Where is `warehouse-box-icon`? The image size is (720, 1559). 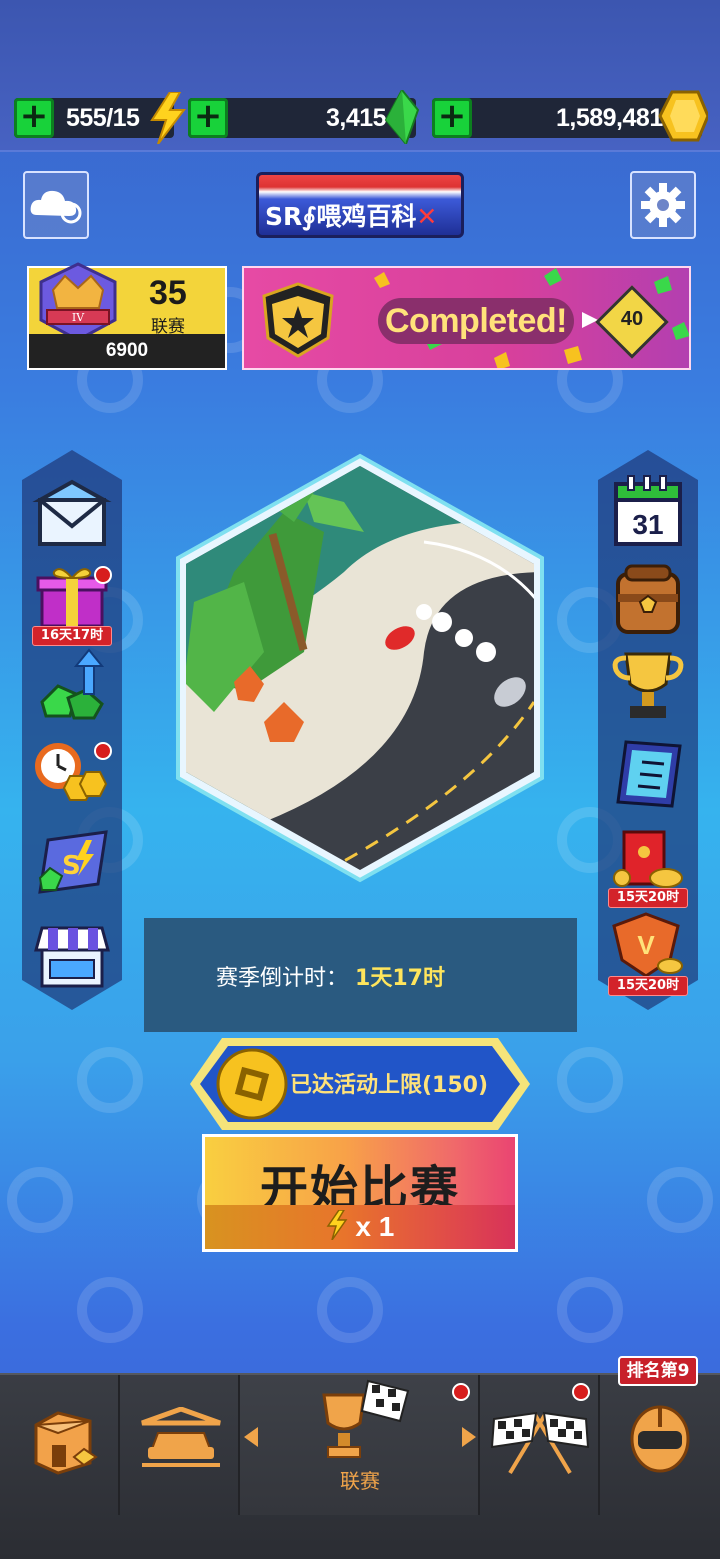 warehouse-box-icon is located at coordinates (66, 1443).